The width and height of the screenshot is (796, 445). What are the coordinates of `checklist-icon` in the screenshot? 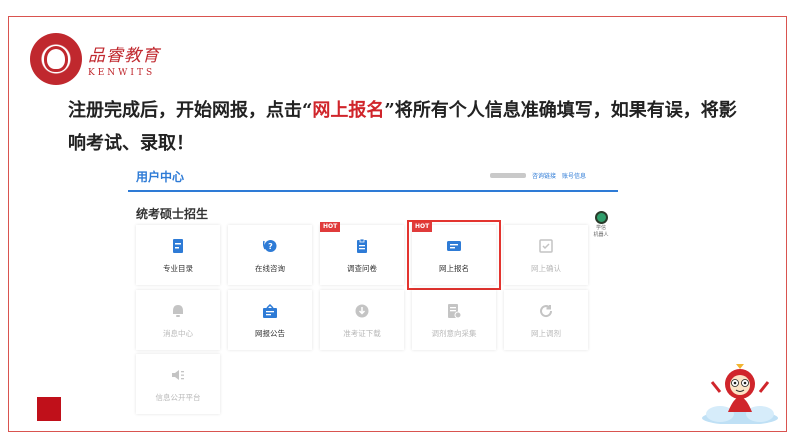 It's located at (546, 246).